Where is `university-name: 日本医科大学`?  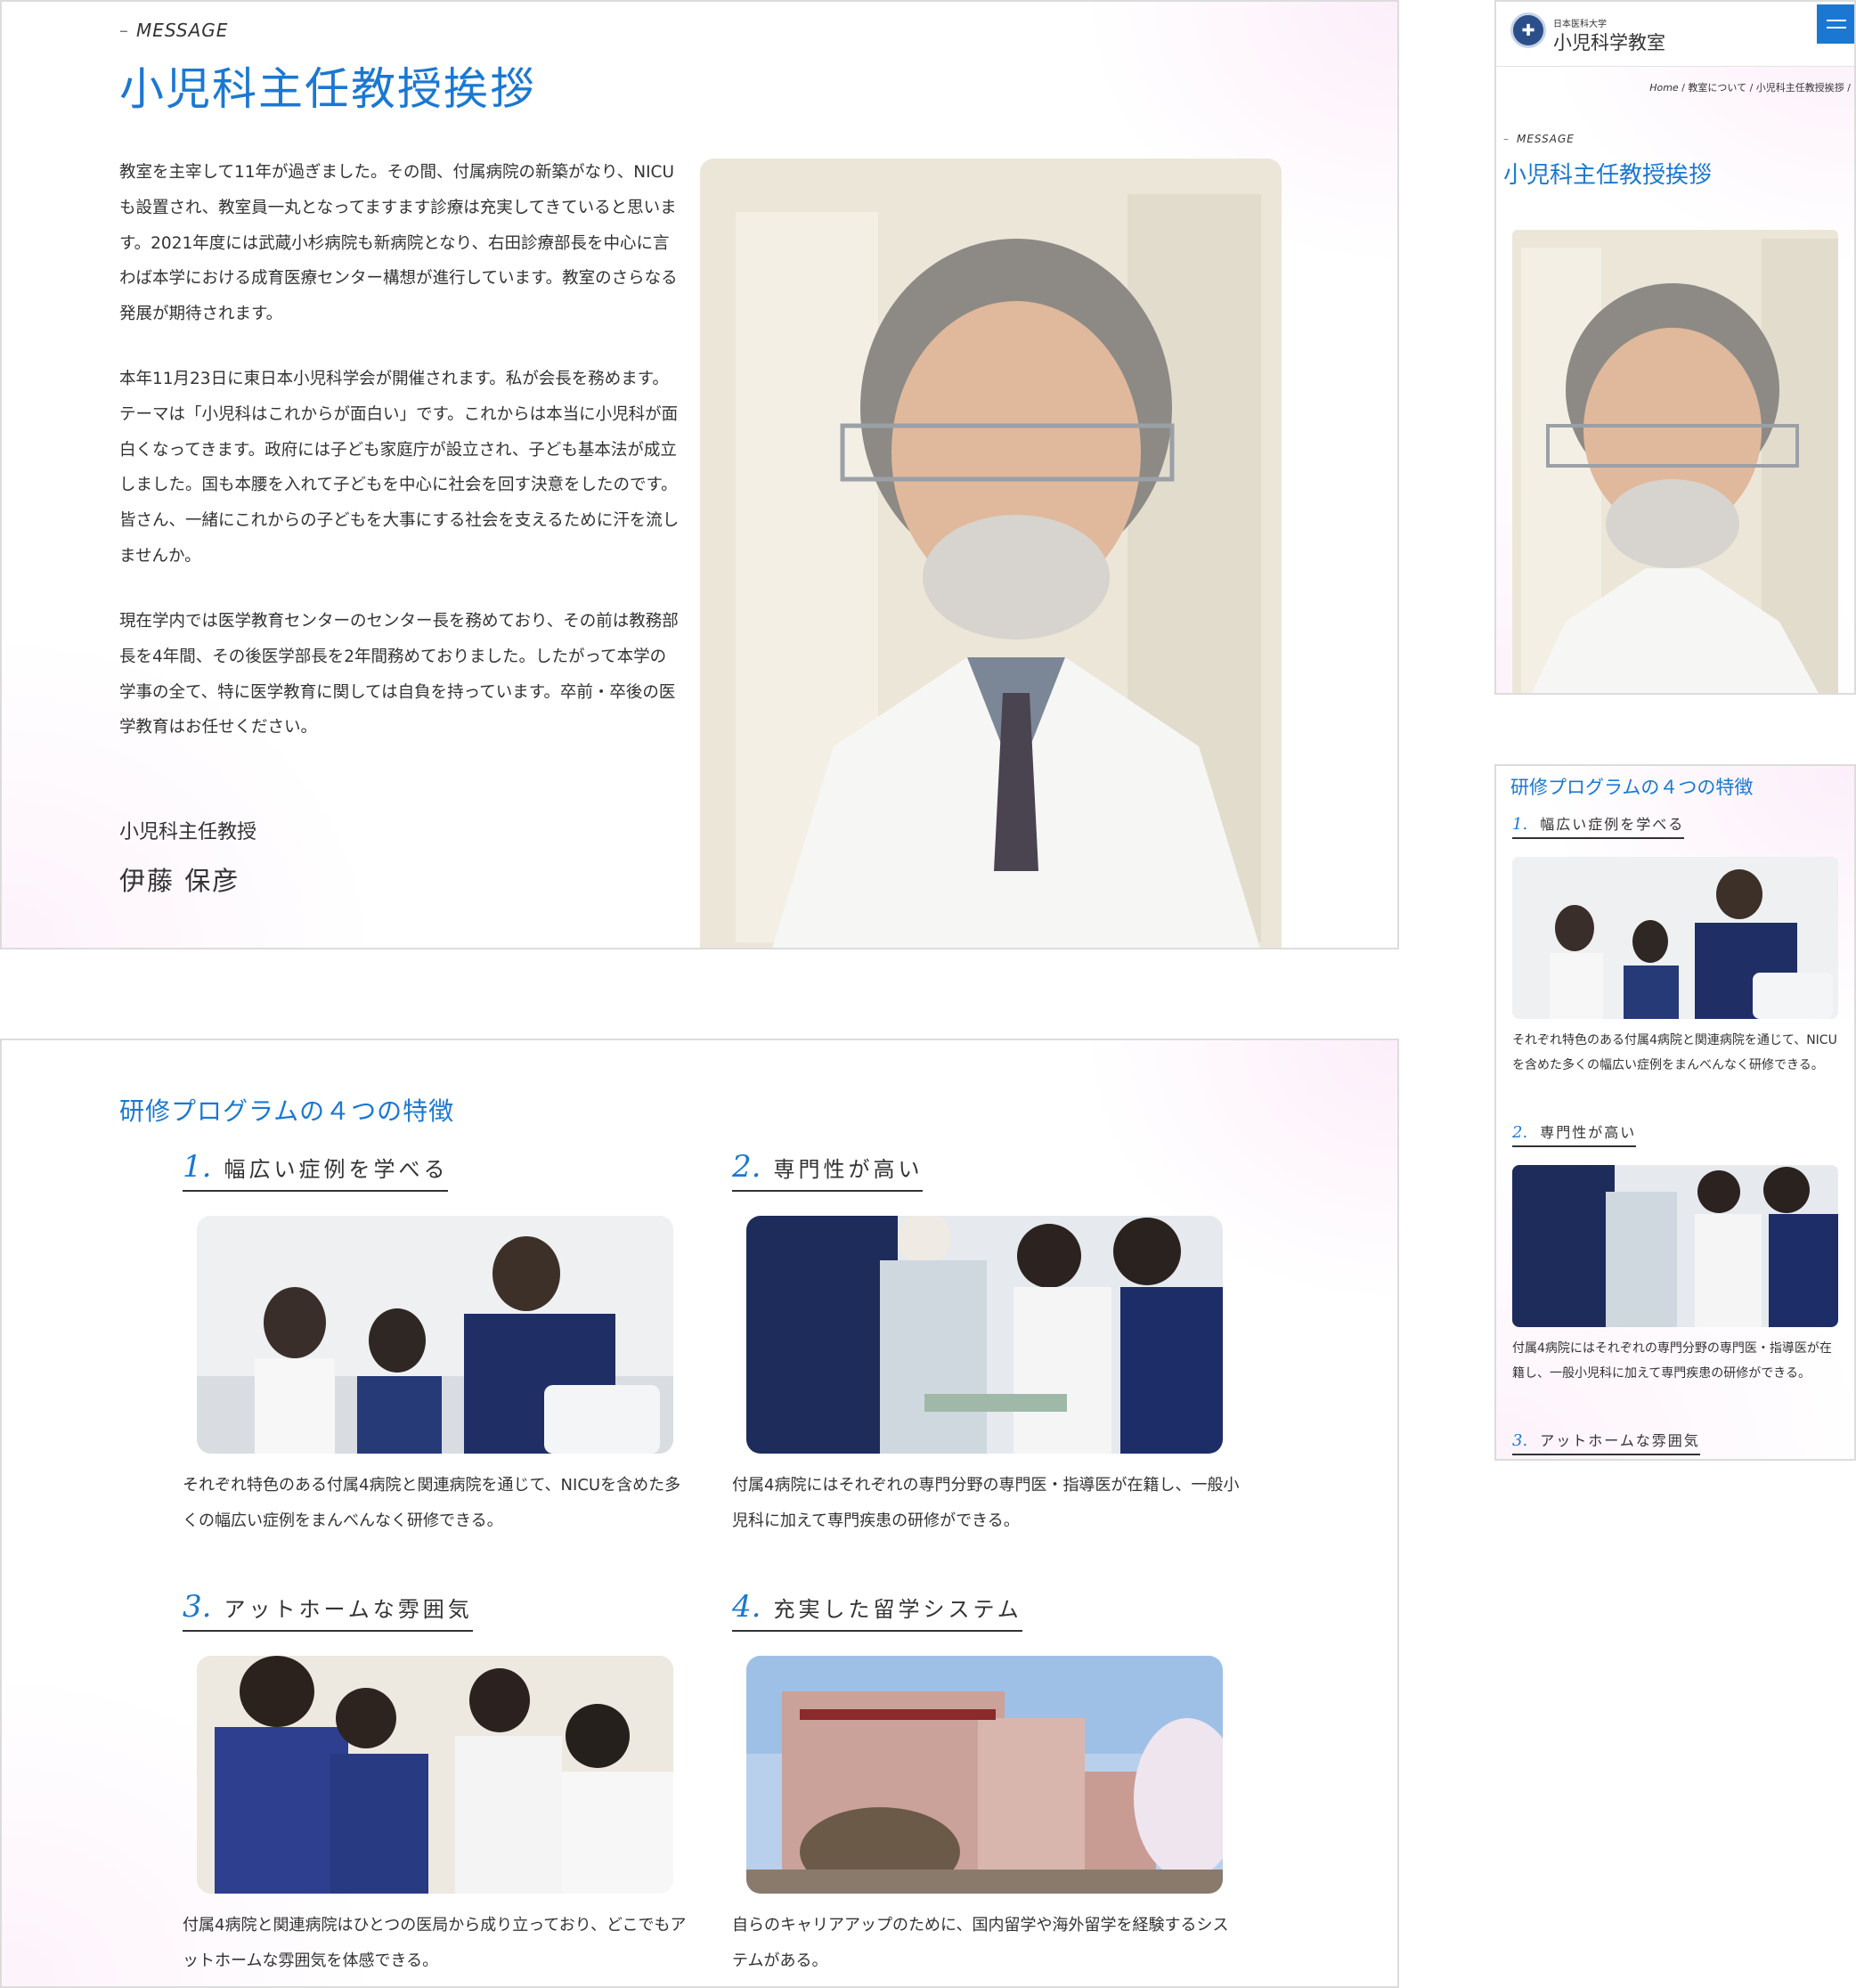 university-name: 日本医科大学 is located at coordinates (1580, 24).